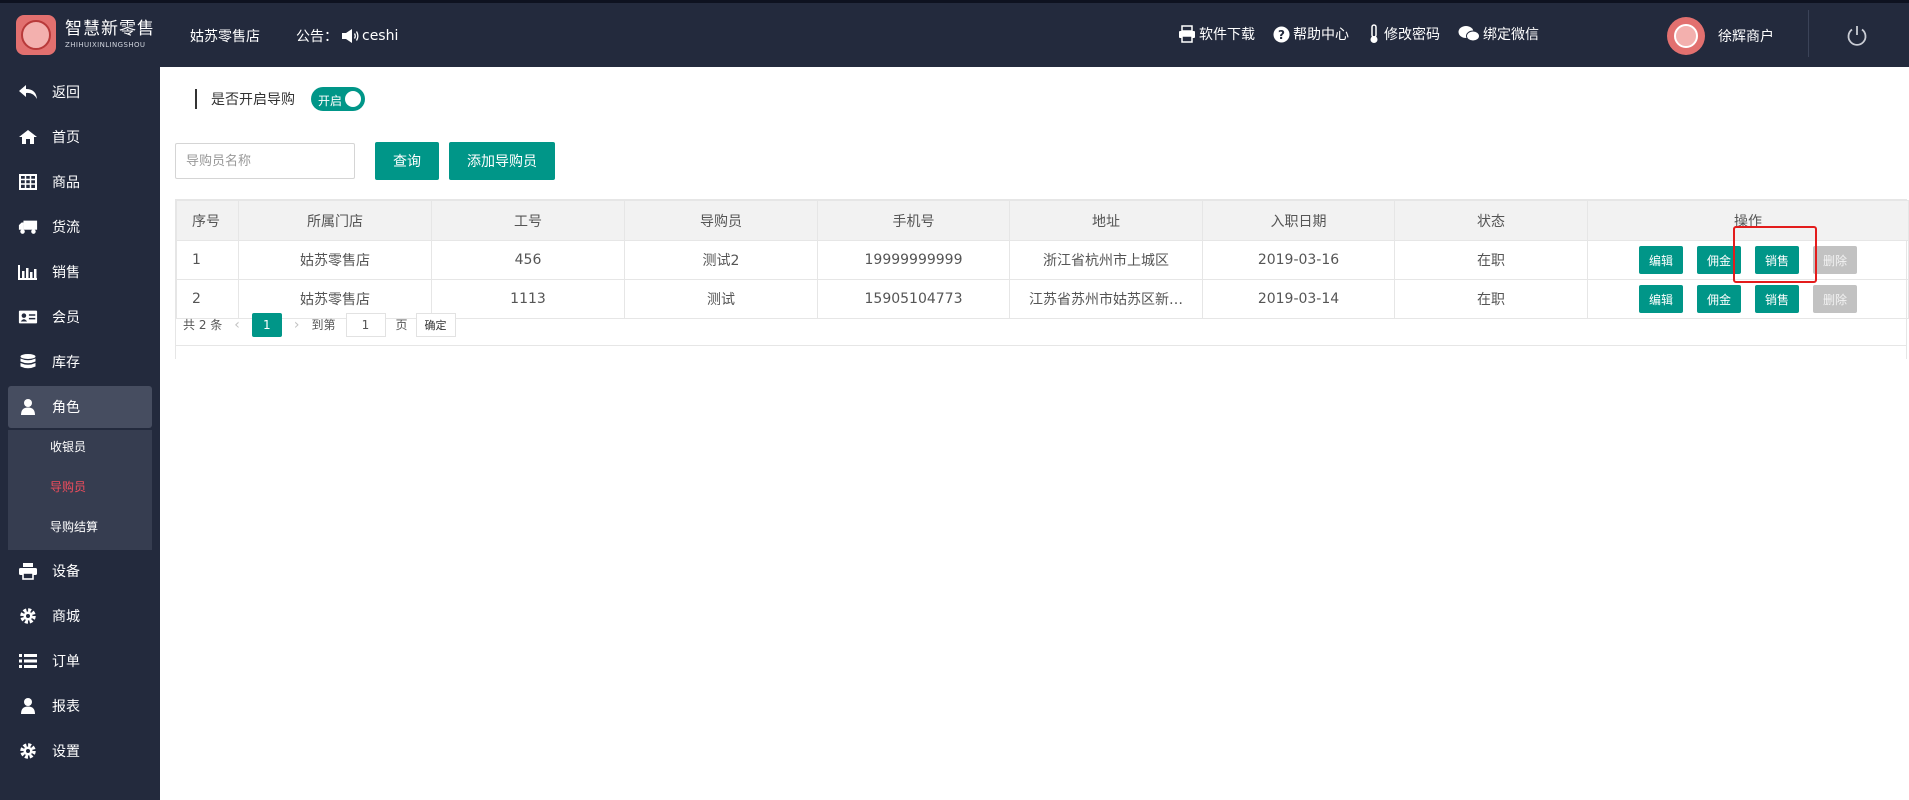  I want to click on logo-icon, so click(36, 35).